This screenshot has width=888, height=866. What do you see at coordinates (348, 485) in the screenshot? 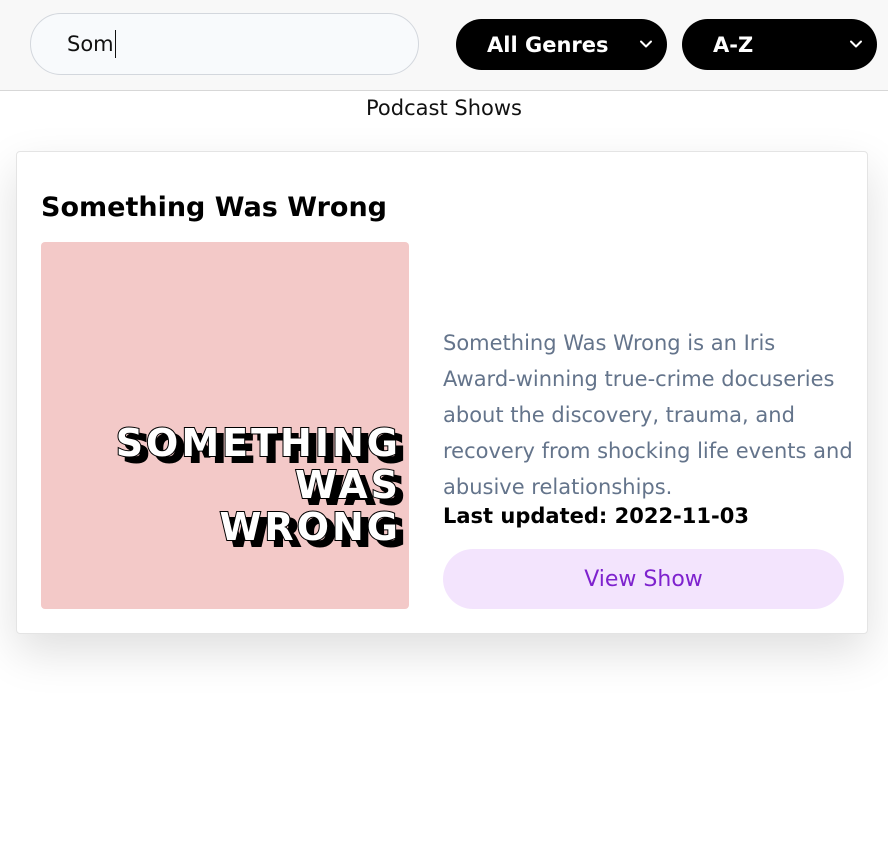
I see `svg-text: WAS` at bounding box center [348, 485].